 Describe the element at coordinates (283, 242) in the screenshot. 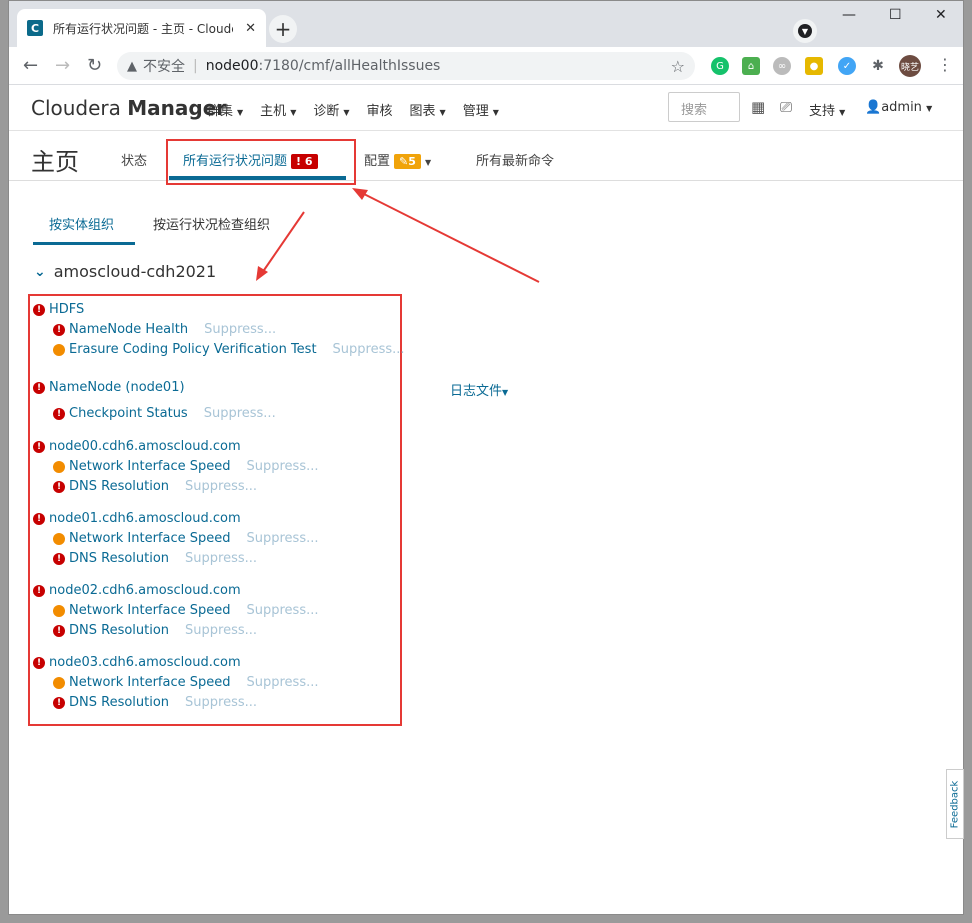

I see `annotation-arrow-to-cluster` at that location.